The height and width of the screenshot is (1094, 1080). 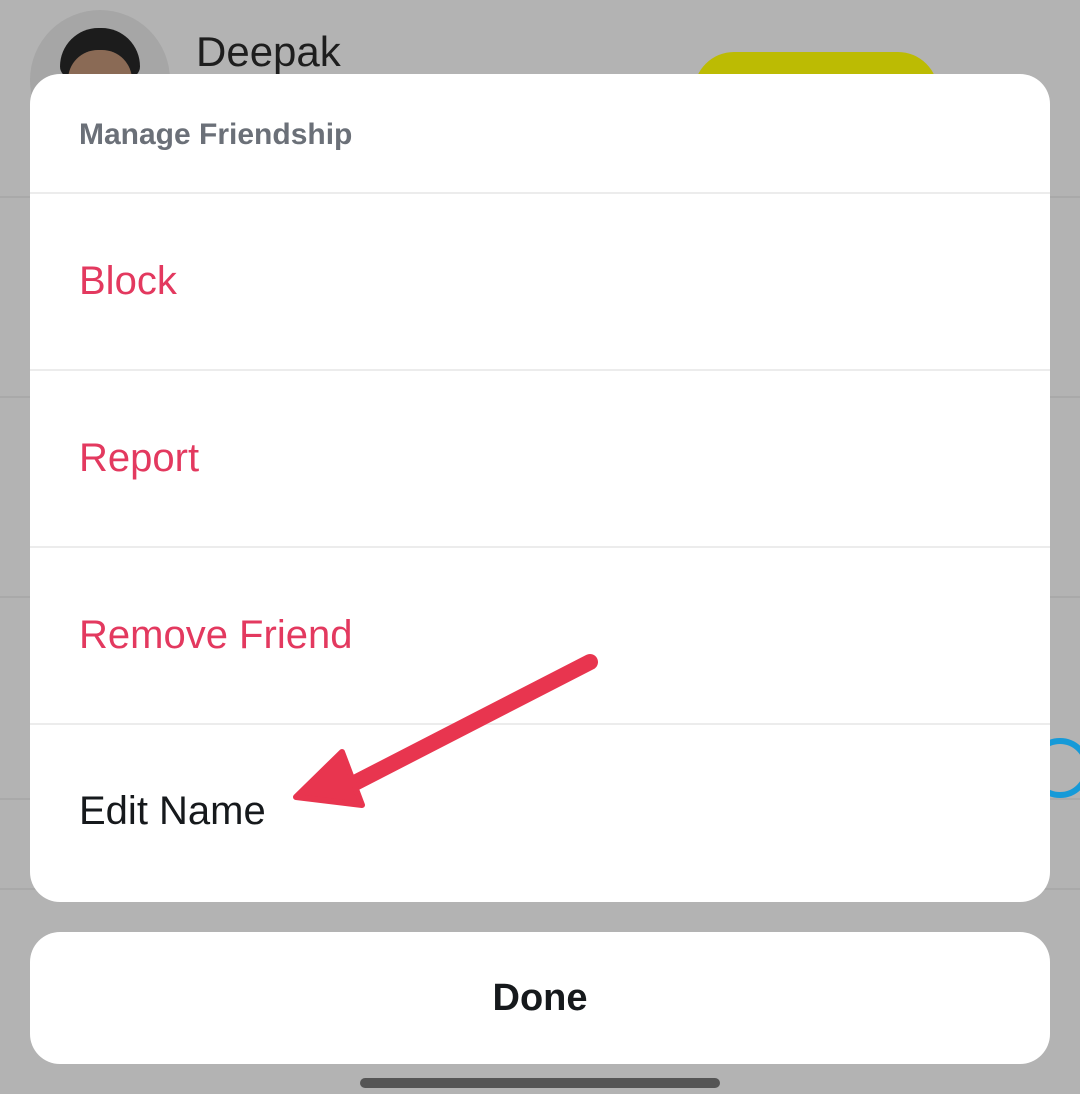 What do you see at coordinates (216, 134) in the screenshot?
I see `sheet-title: Manage Friendship` at bounding box center [216, 134].